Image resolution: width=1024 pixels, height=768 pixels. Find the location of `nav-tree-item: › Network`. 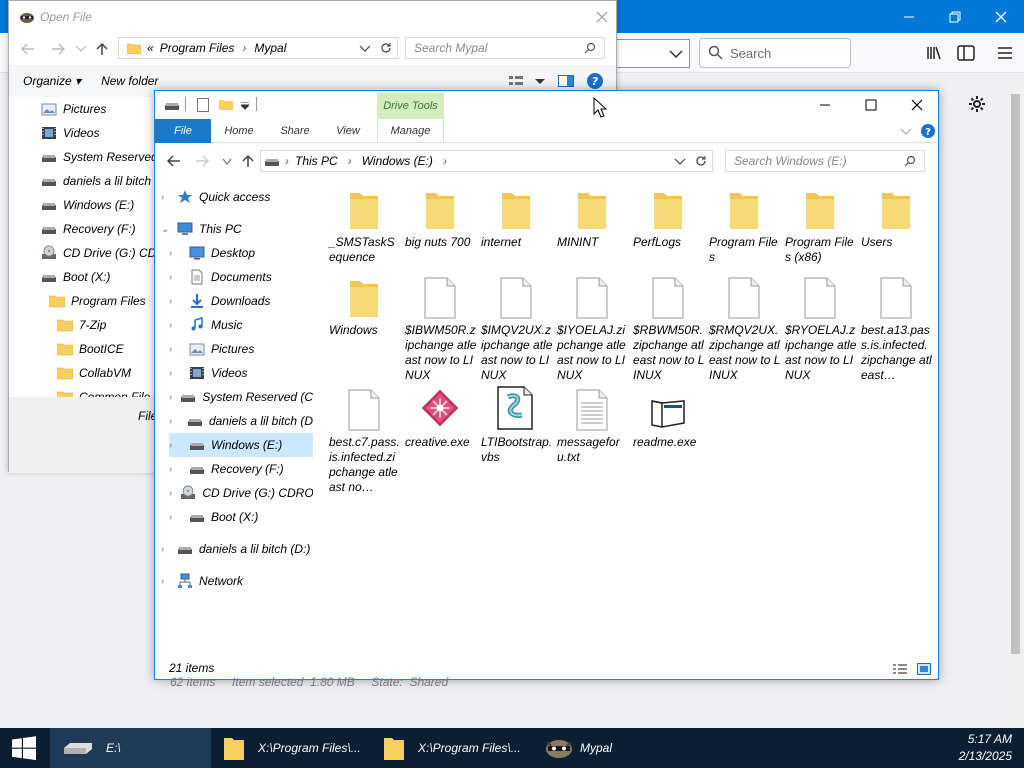

nav-tree-item: › Network is located at coordinates (237, 581).